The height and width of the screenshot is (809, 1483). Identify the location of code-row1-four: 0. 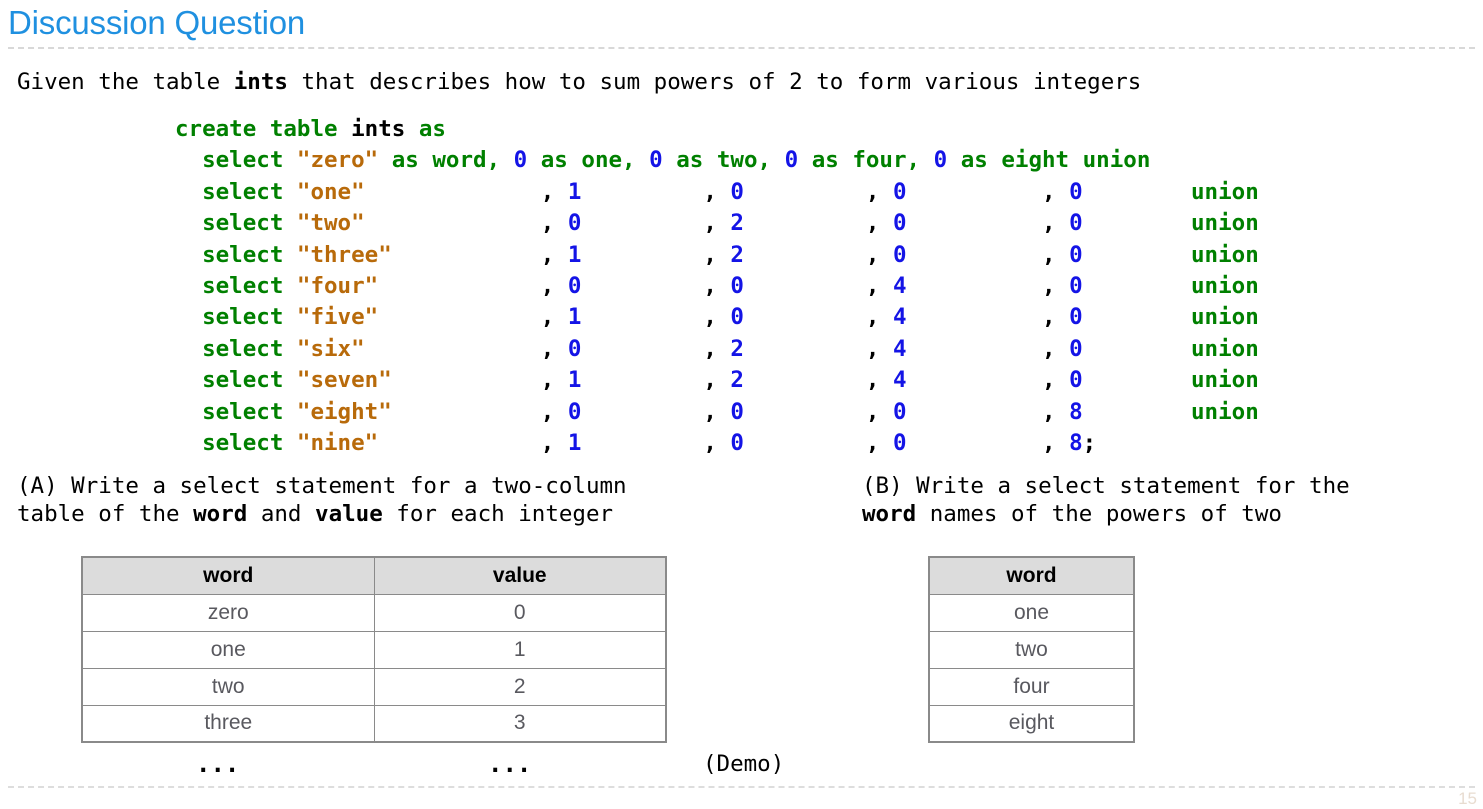
(967, 191).